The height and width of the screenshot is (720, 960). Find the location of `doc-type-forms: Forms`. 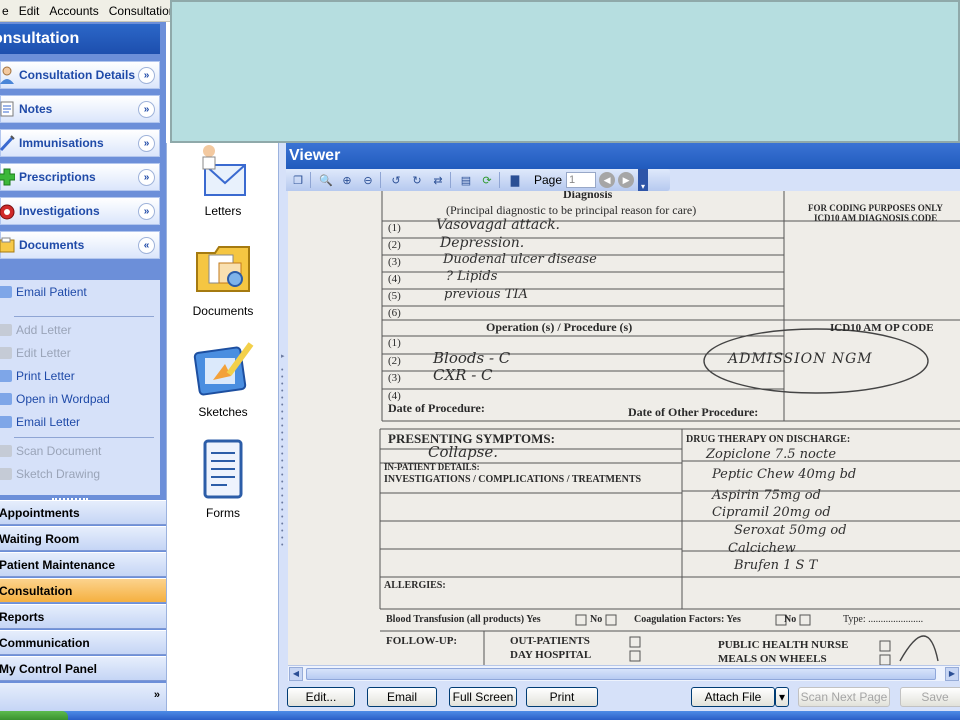

doc-type-forms: Forms is located at coordinates (223, 478).